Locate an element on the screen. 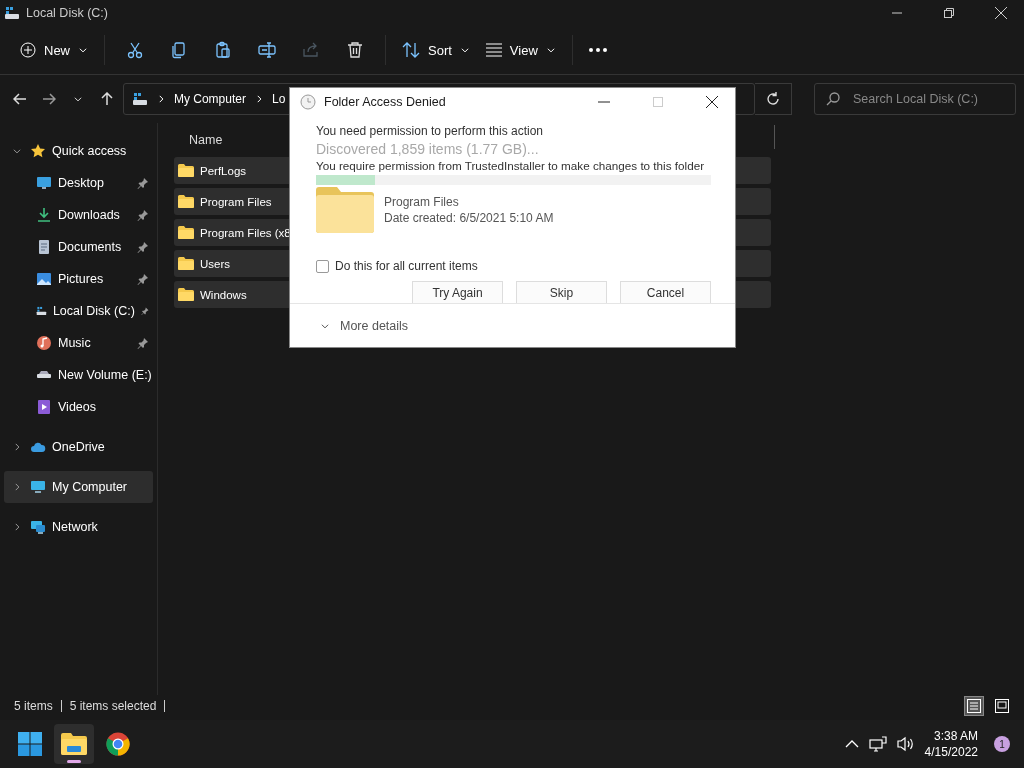 Image resolution: width=1024 pixels, height=768 pixels. breadcrumb: Lo is located at coordinates (278, 99).